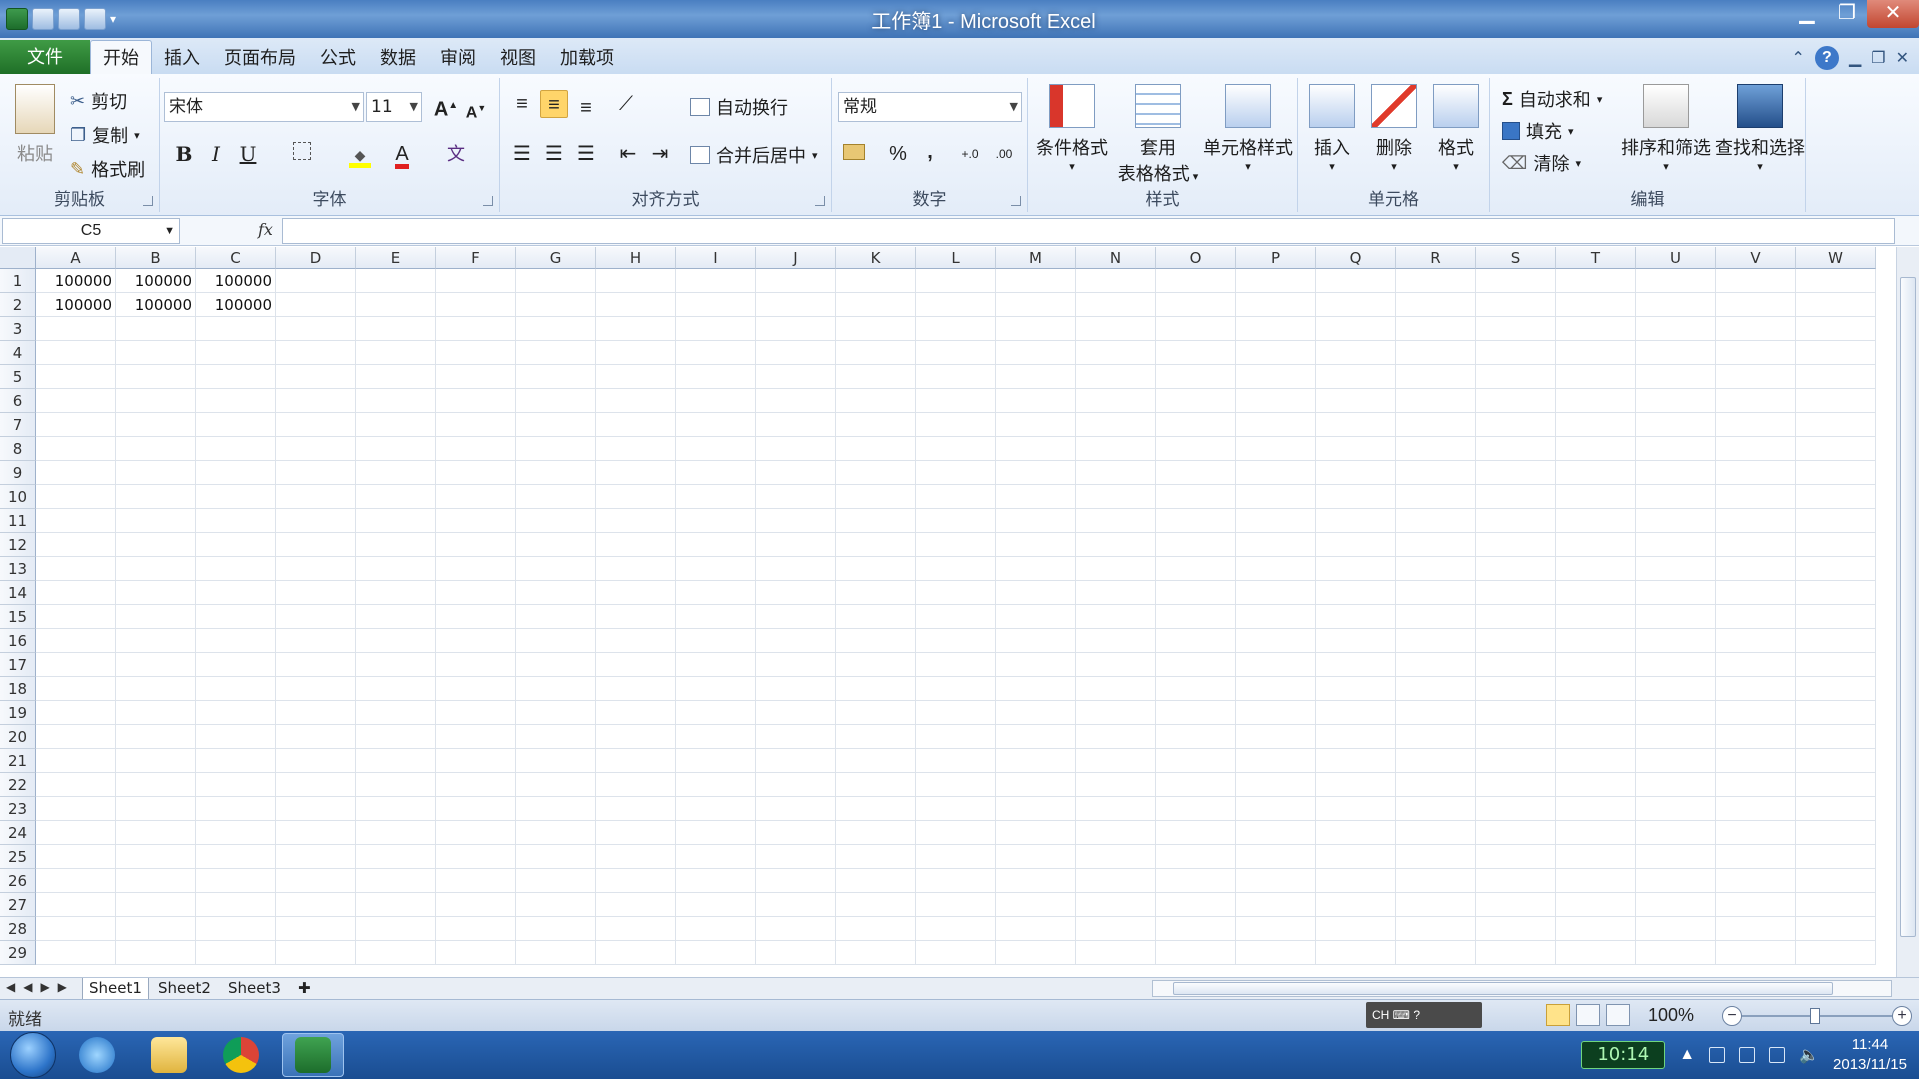 This screenshot has height=1079, width=1919. What do you see at coordinates (236, 425) in the screenshot?
I see `cell-C7` at bounding box center [236, 425].